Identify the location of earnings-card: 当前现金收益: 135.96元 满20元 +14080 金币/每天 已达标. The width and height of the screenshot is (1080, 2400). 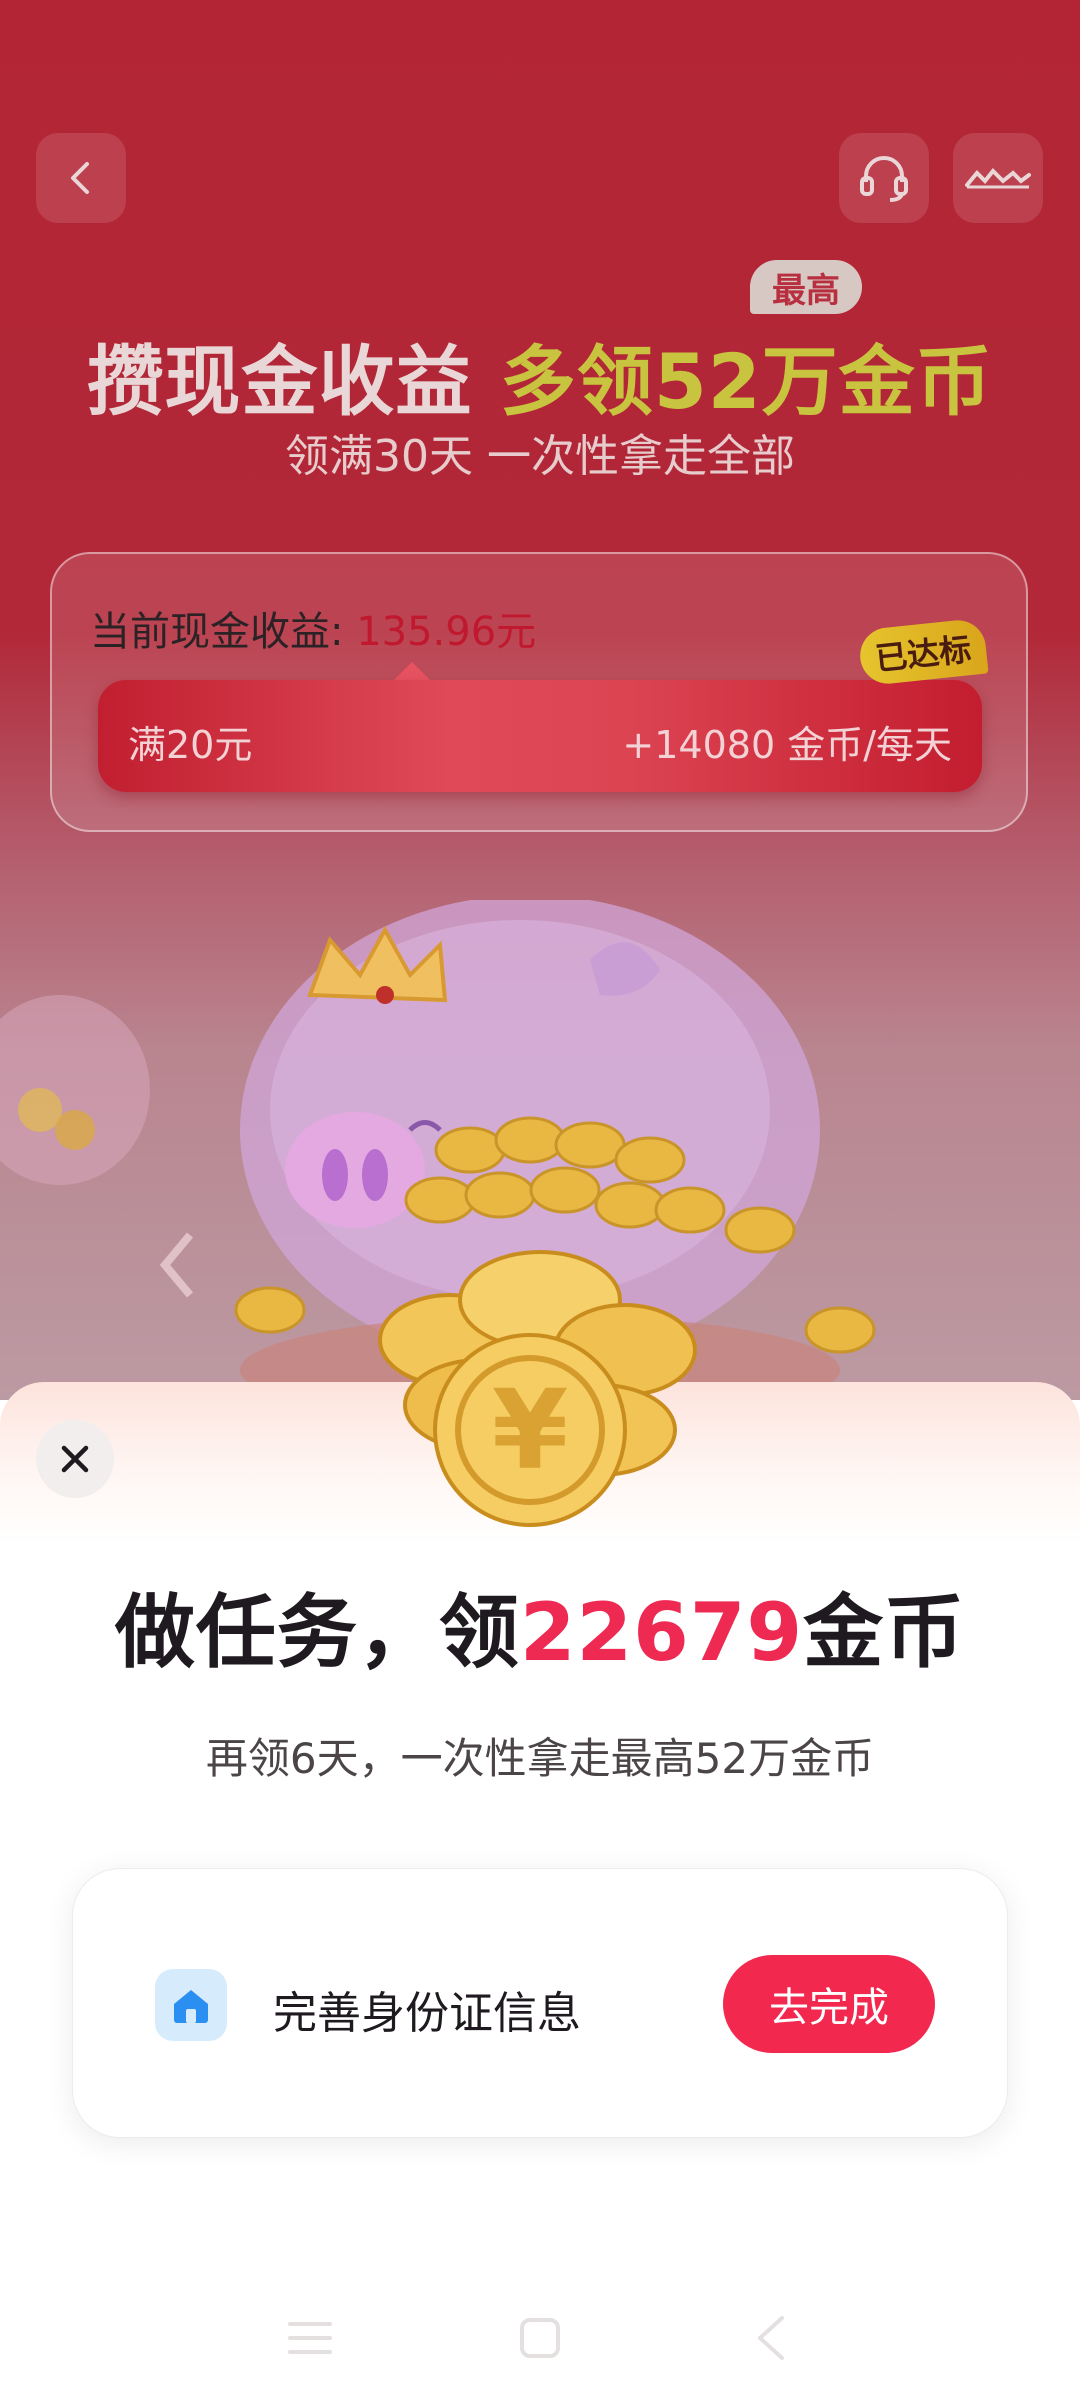
(539, 692).